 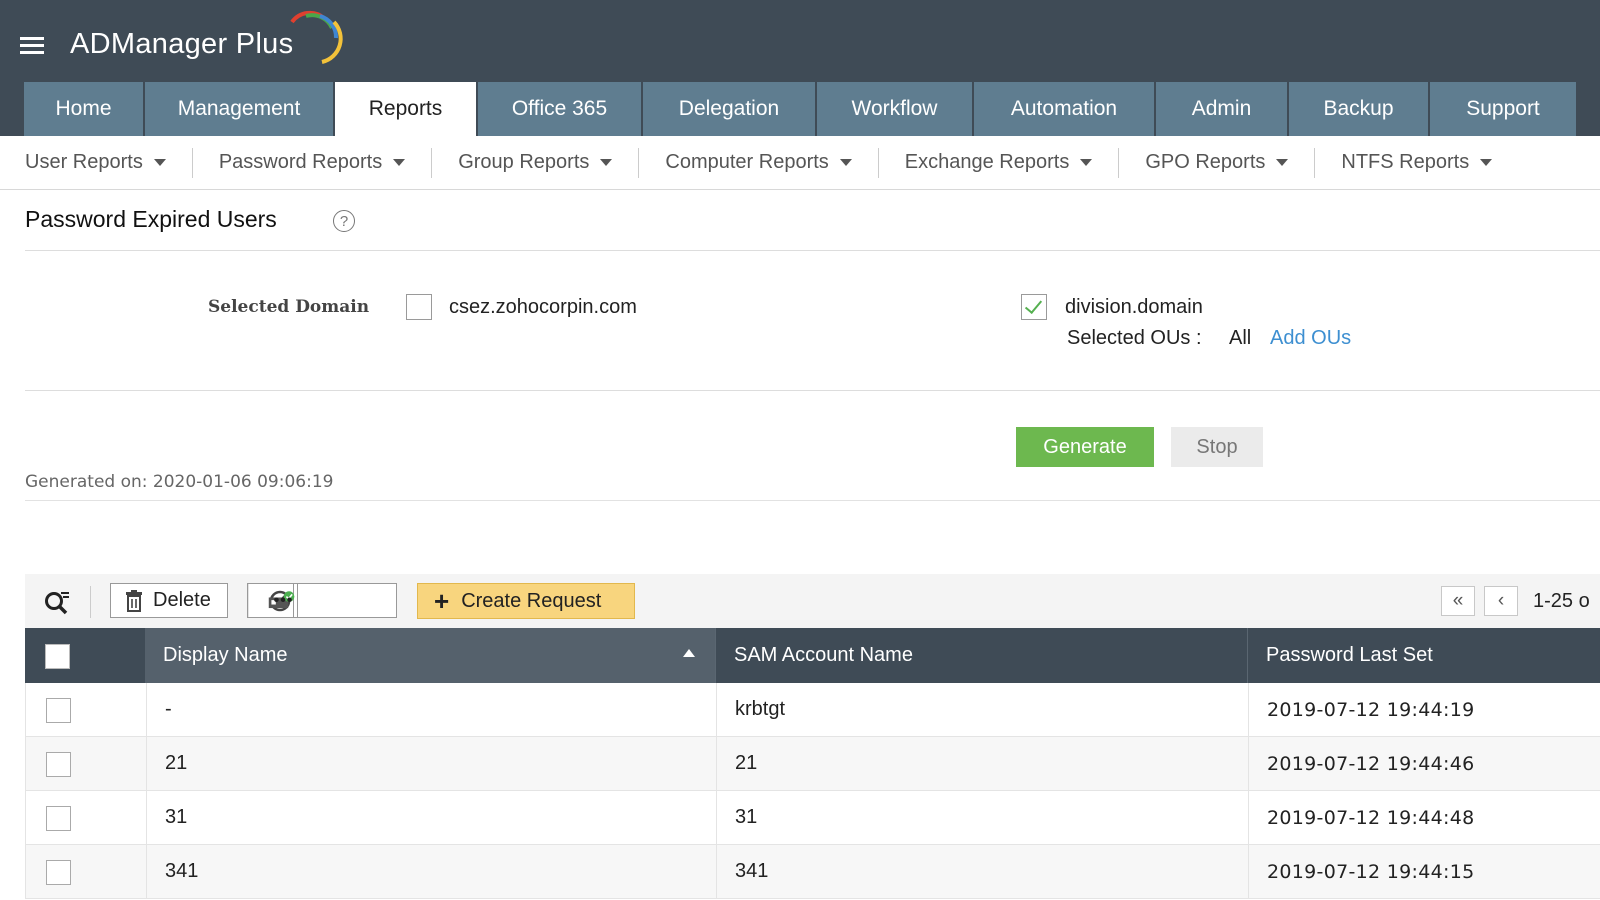 I want to click on cell-display-name: -, so click(x=431, y=709).